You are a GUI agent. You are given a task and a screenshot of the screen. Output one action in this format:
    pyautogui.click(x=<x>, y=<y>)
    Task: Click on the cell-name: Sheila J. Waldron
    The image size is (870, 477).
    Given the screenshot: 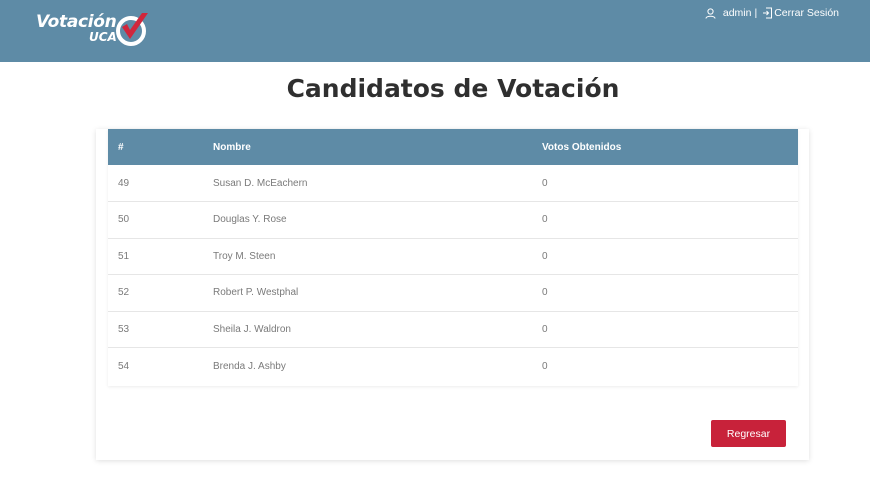 What is the action you would take?
    pyautogui.click(x=252, y=329)
    